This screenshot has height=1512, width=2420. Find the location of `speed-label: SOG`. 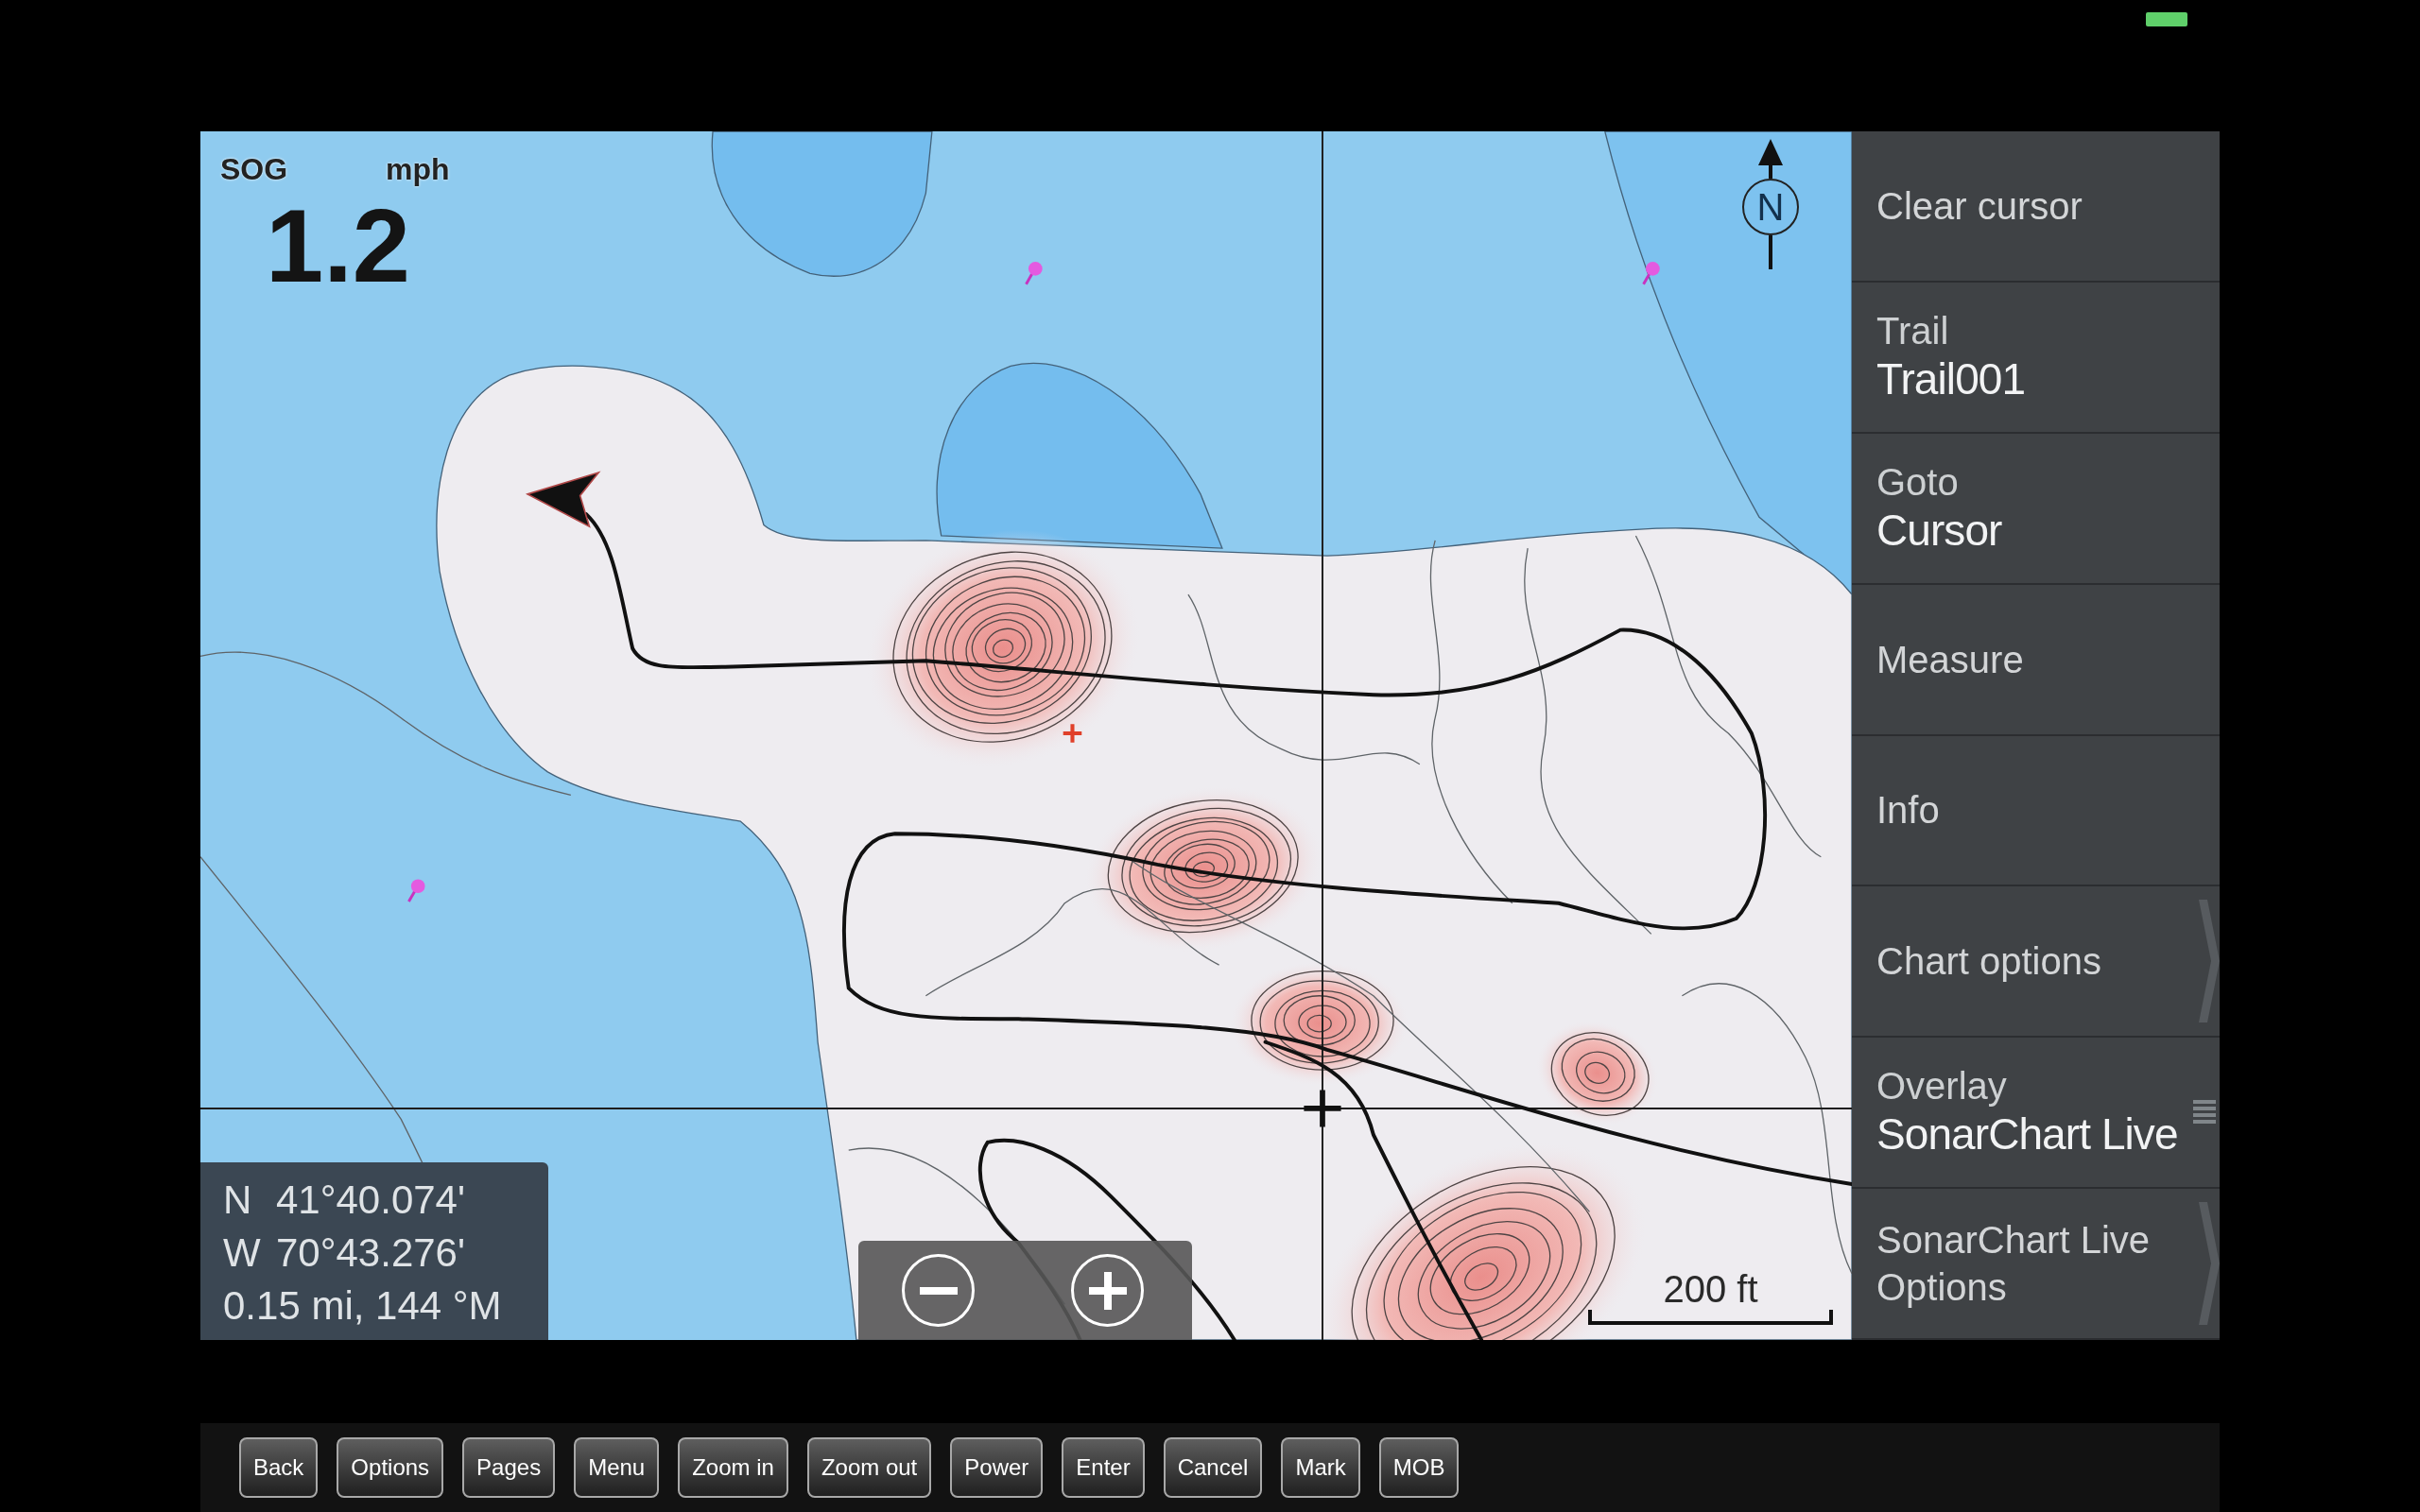

speed-label: SOG is located at coordinates (254, 169).